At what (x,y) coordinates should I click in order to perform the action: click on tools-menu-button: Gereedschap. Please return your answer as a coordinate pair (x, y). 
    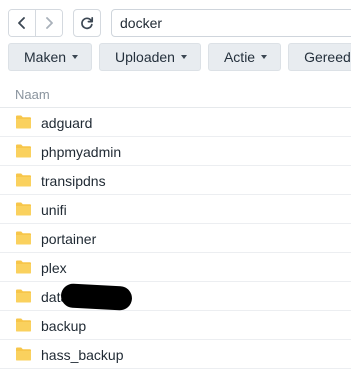
    Looking at the image, I should click on (319, 57).